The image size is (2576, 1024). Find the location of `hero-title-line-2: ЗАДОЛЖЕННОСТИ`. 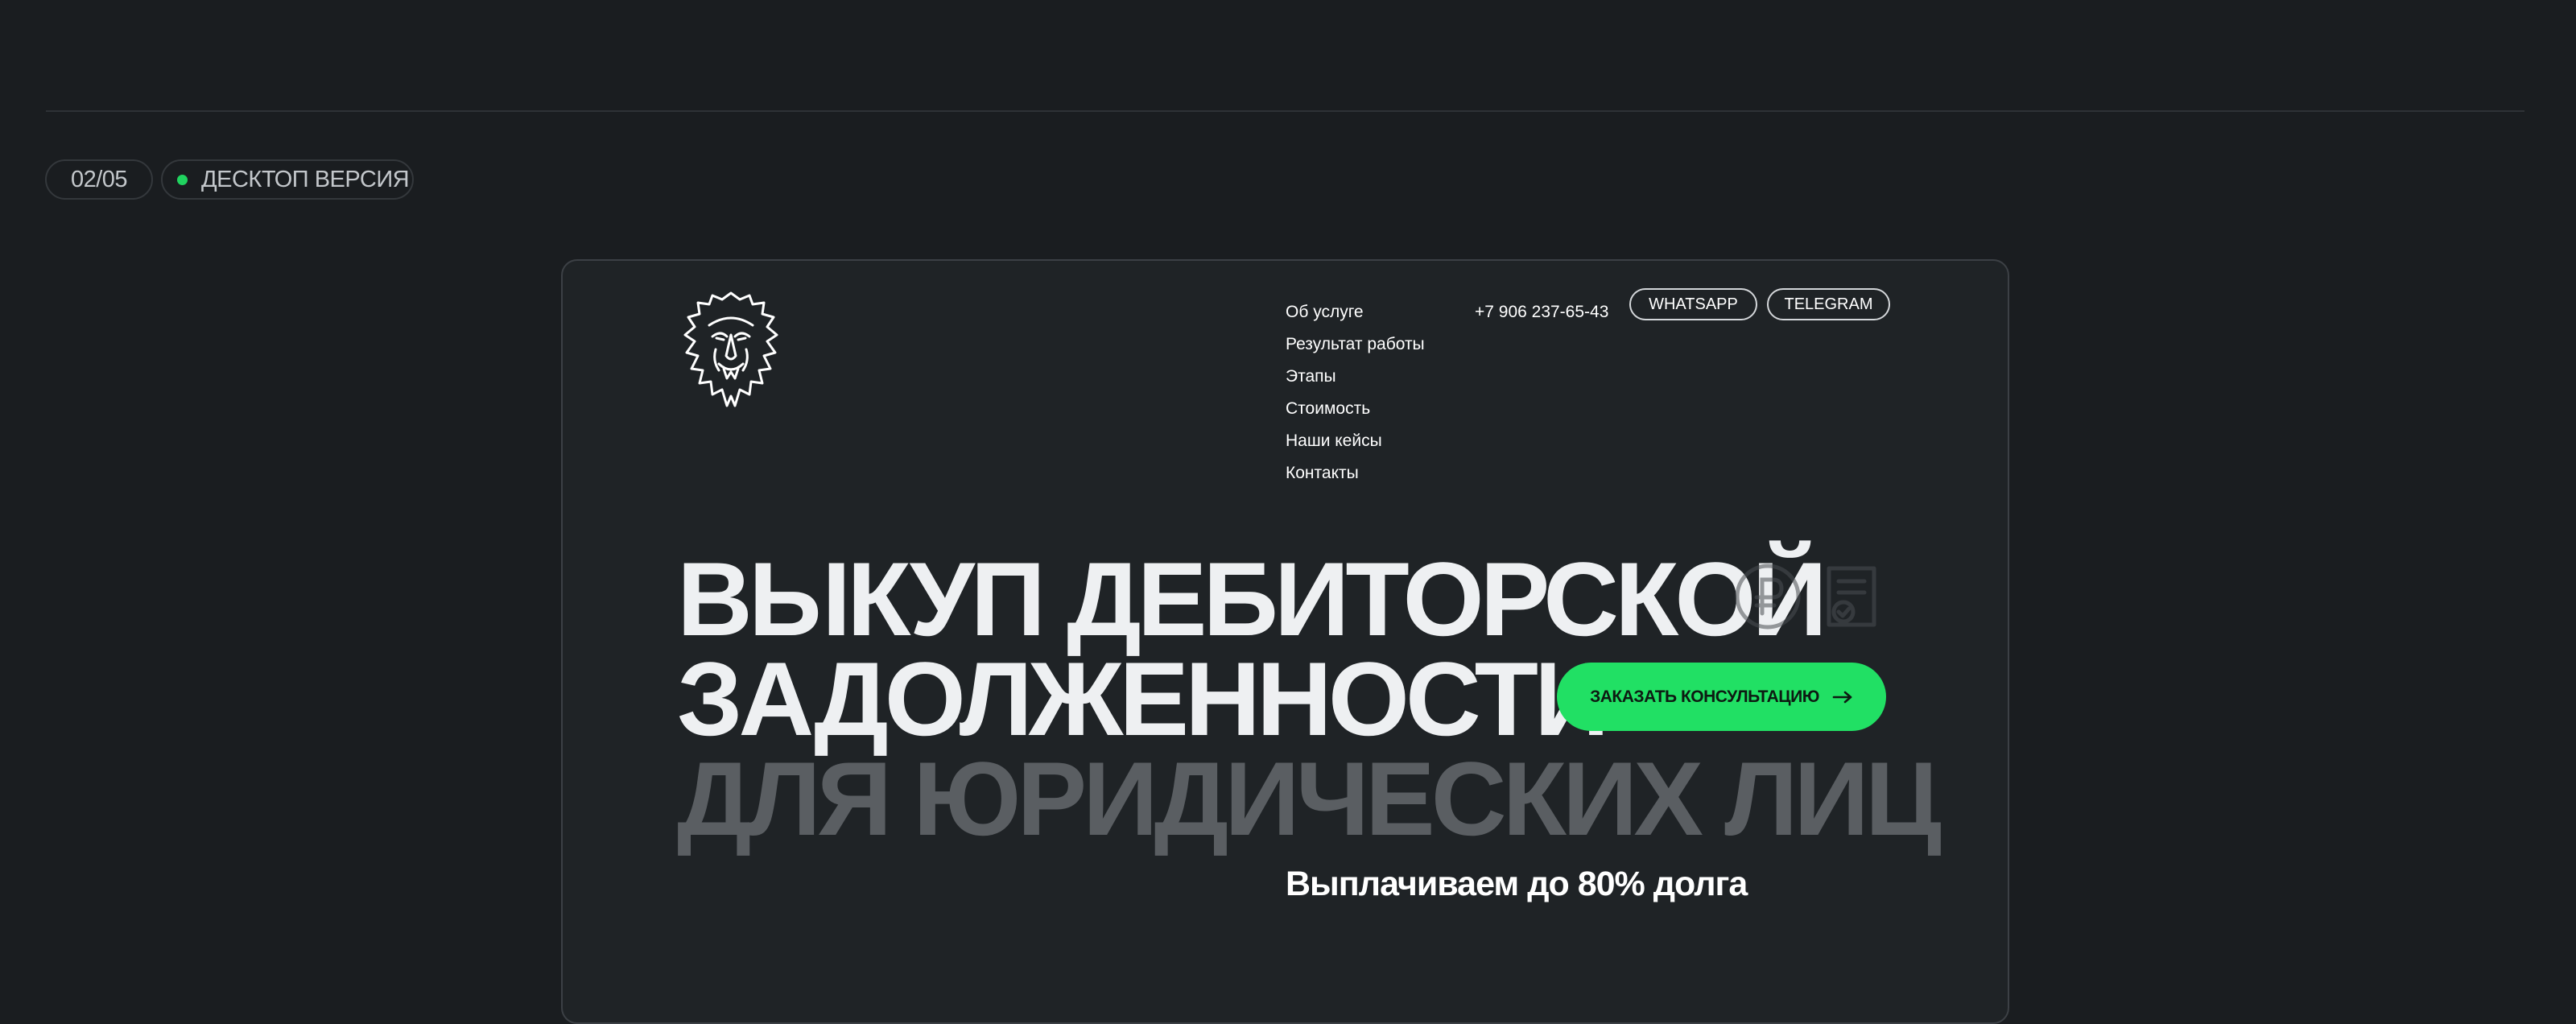

hero-title-line-2: ЗАДОЛЖЕННОСТИ is located at coordinates (1143, 699).